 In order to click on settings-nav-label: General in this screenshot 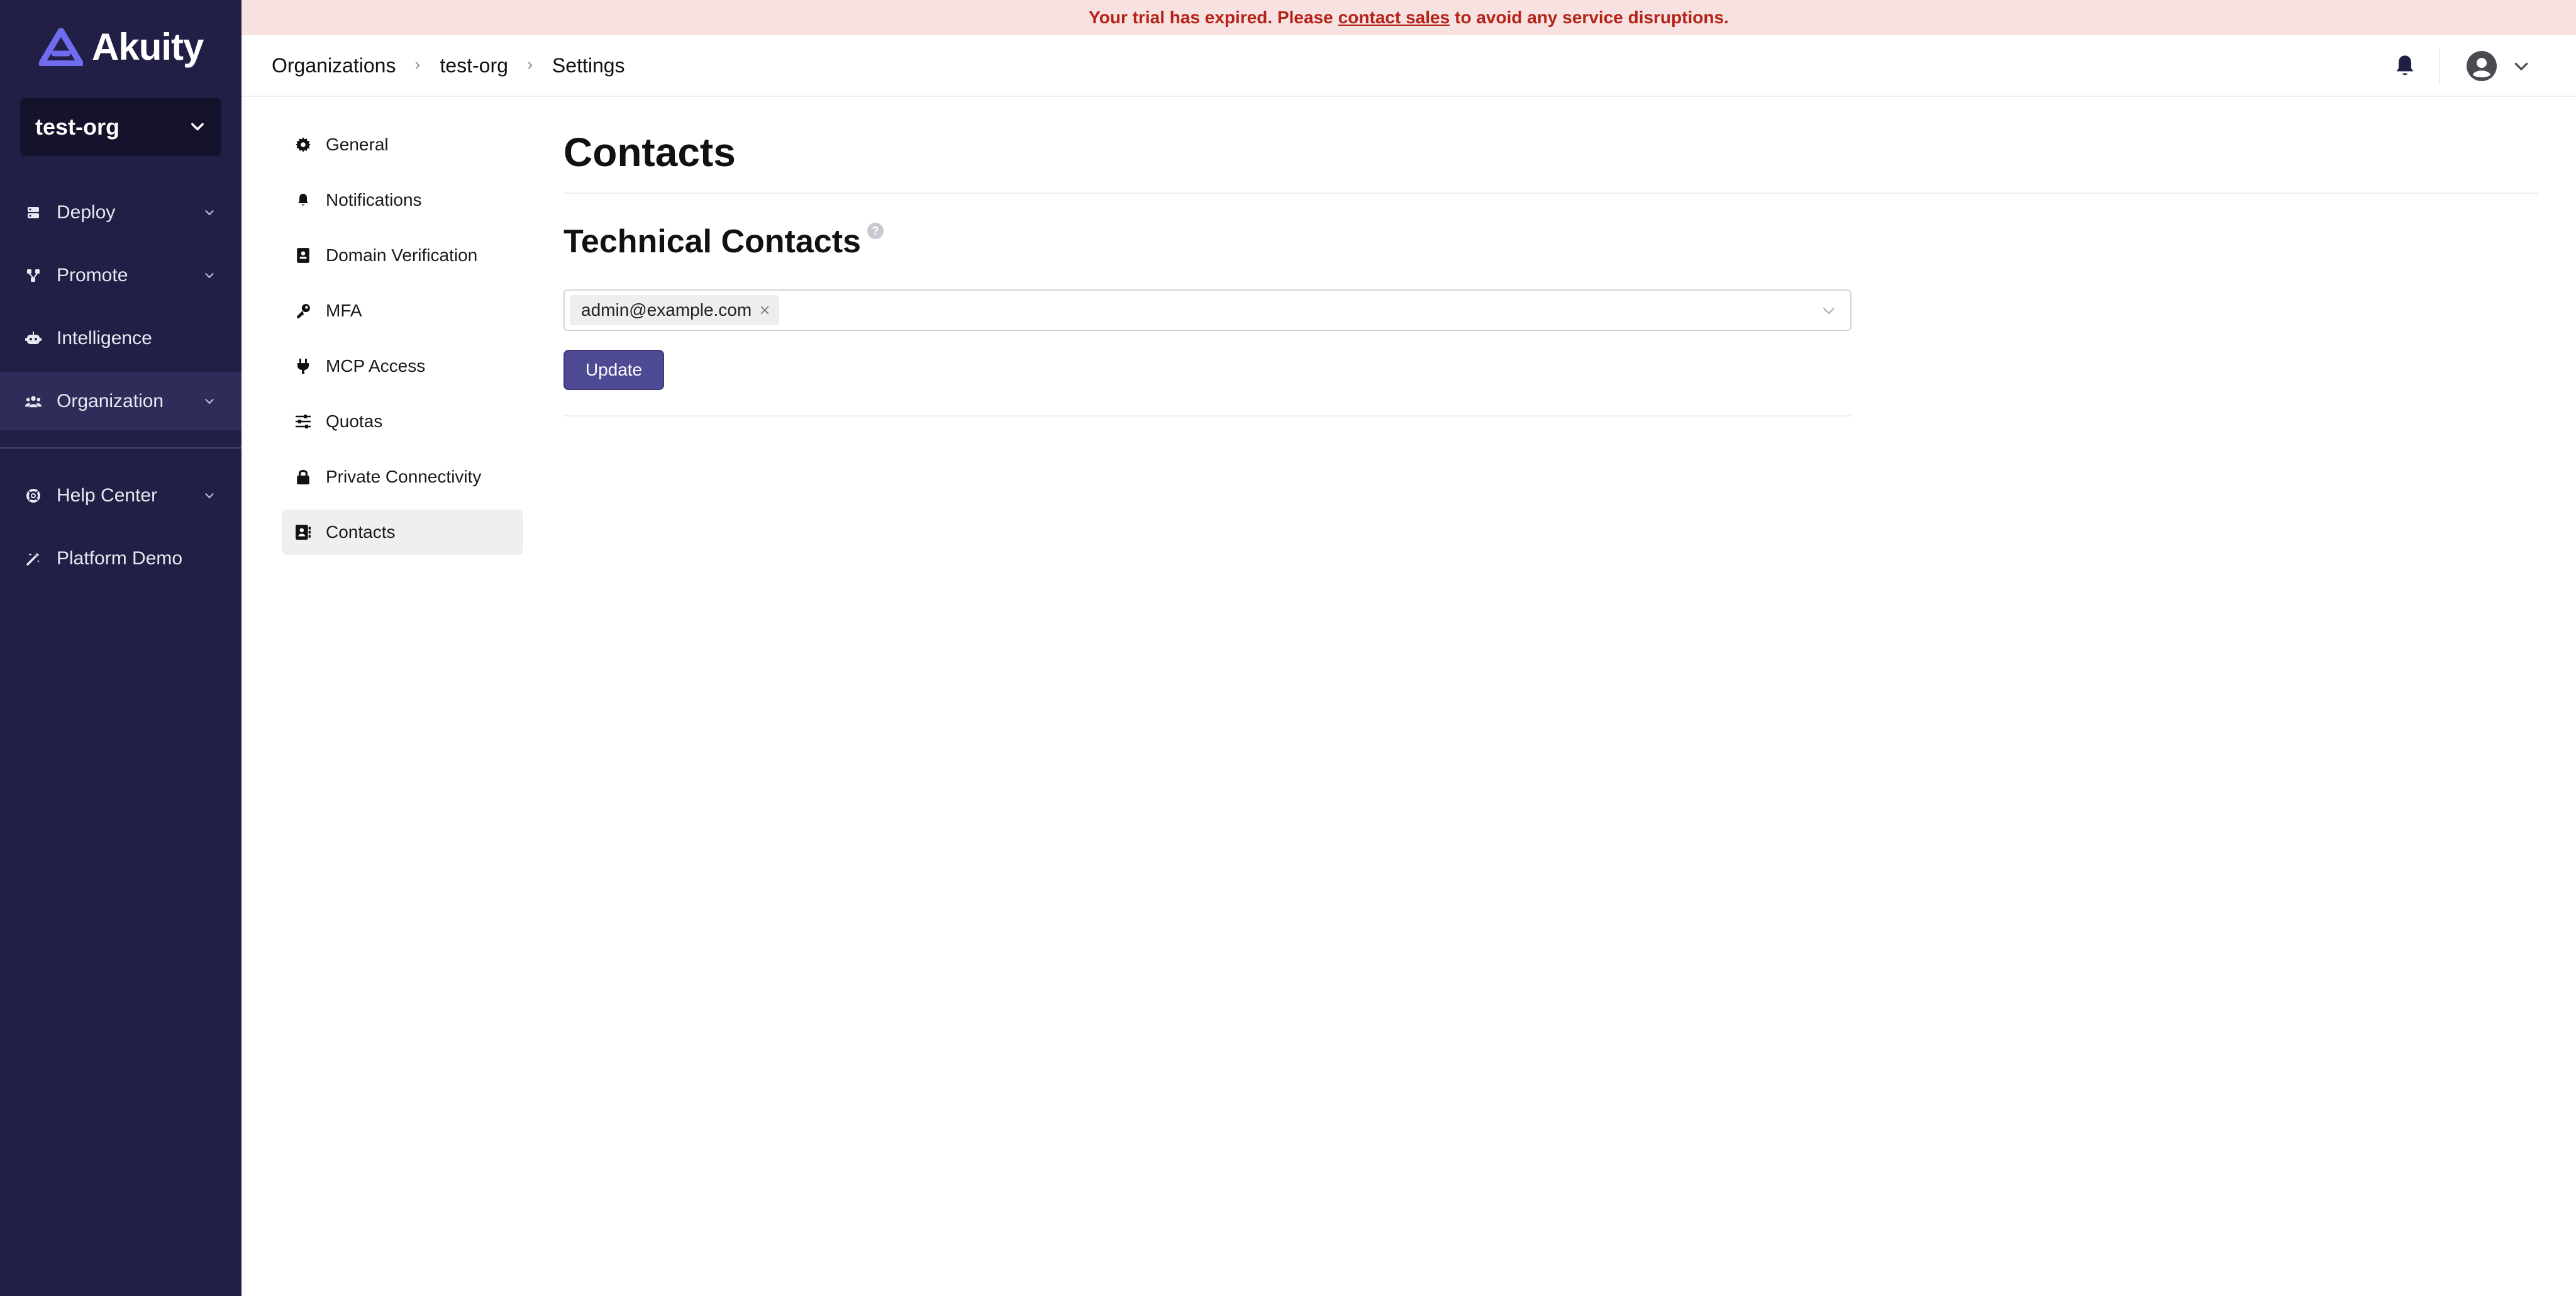, I will do `click(357, 144)`.